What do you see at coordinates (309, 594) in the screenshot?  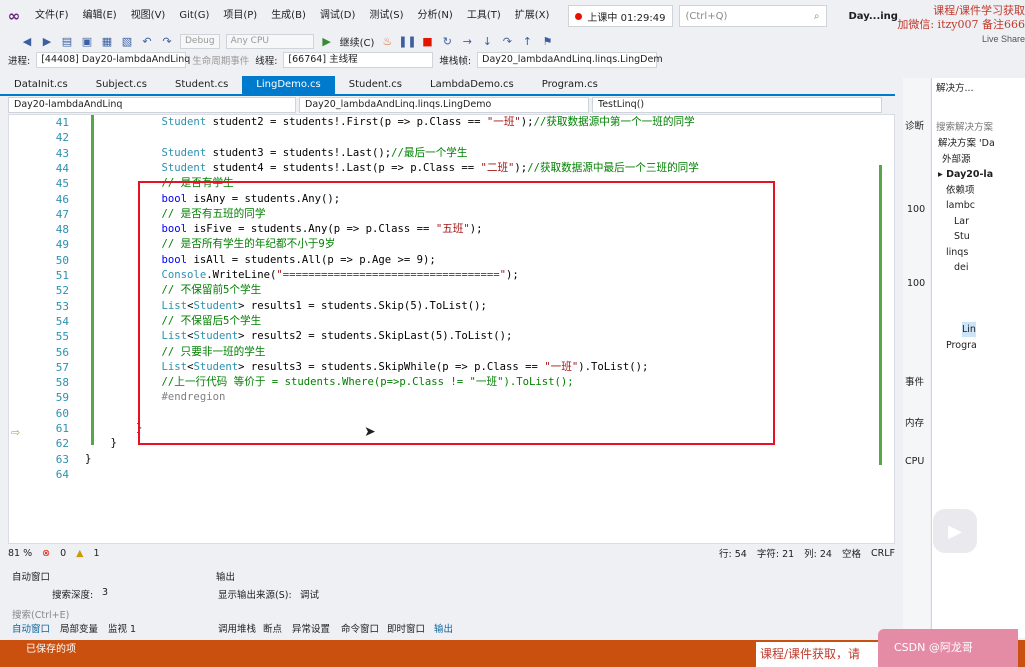 I see `output-source-dropdown: 调试` at bounding box center [309, 594].